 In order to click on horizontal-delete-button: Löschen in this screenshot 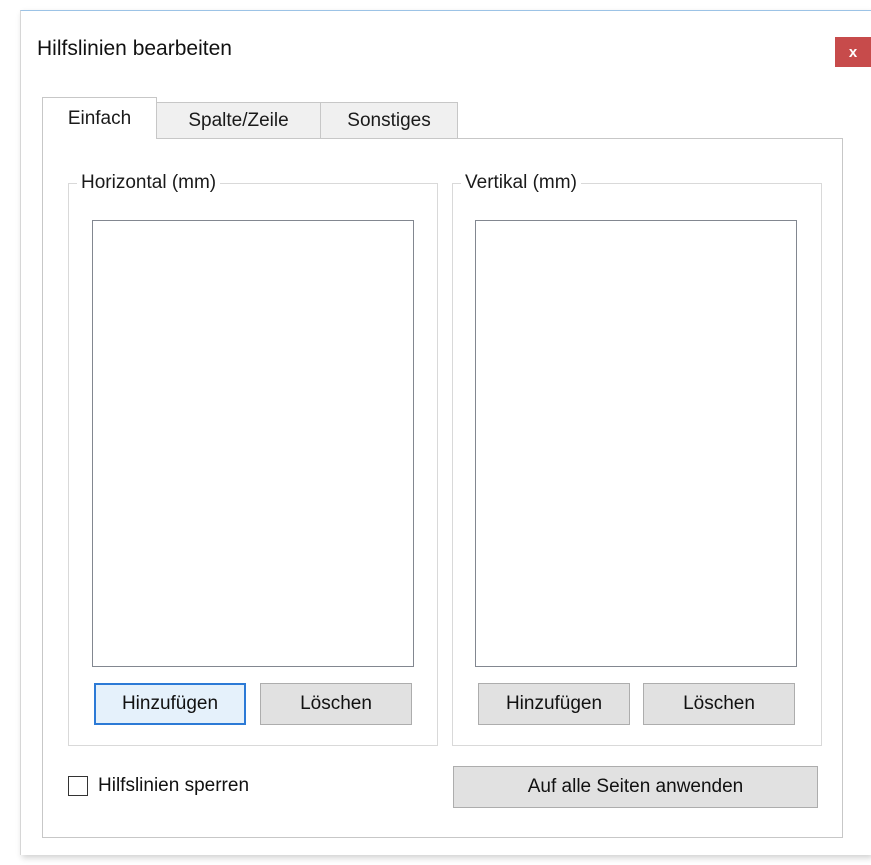, I will do `click(336, 704)`.